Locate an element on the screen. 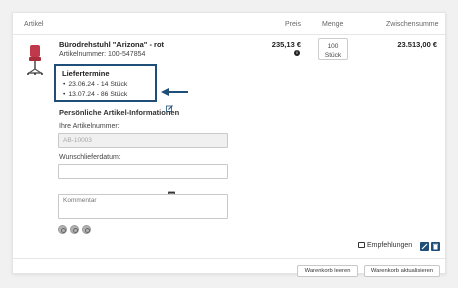 The height and width of the screenshot is (288, 458). line-subtotal: 23.513,00 € is located at coordinates (417, 44).